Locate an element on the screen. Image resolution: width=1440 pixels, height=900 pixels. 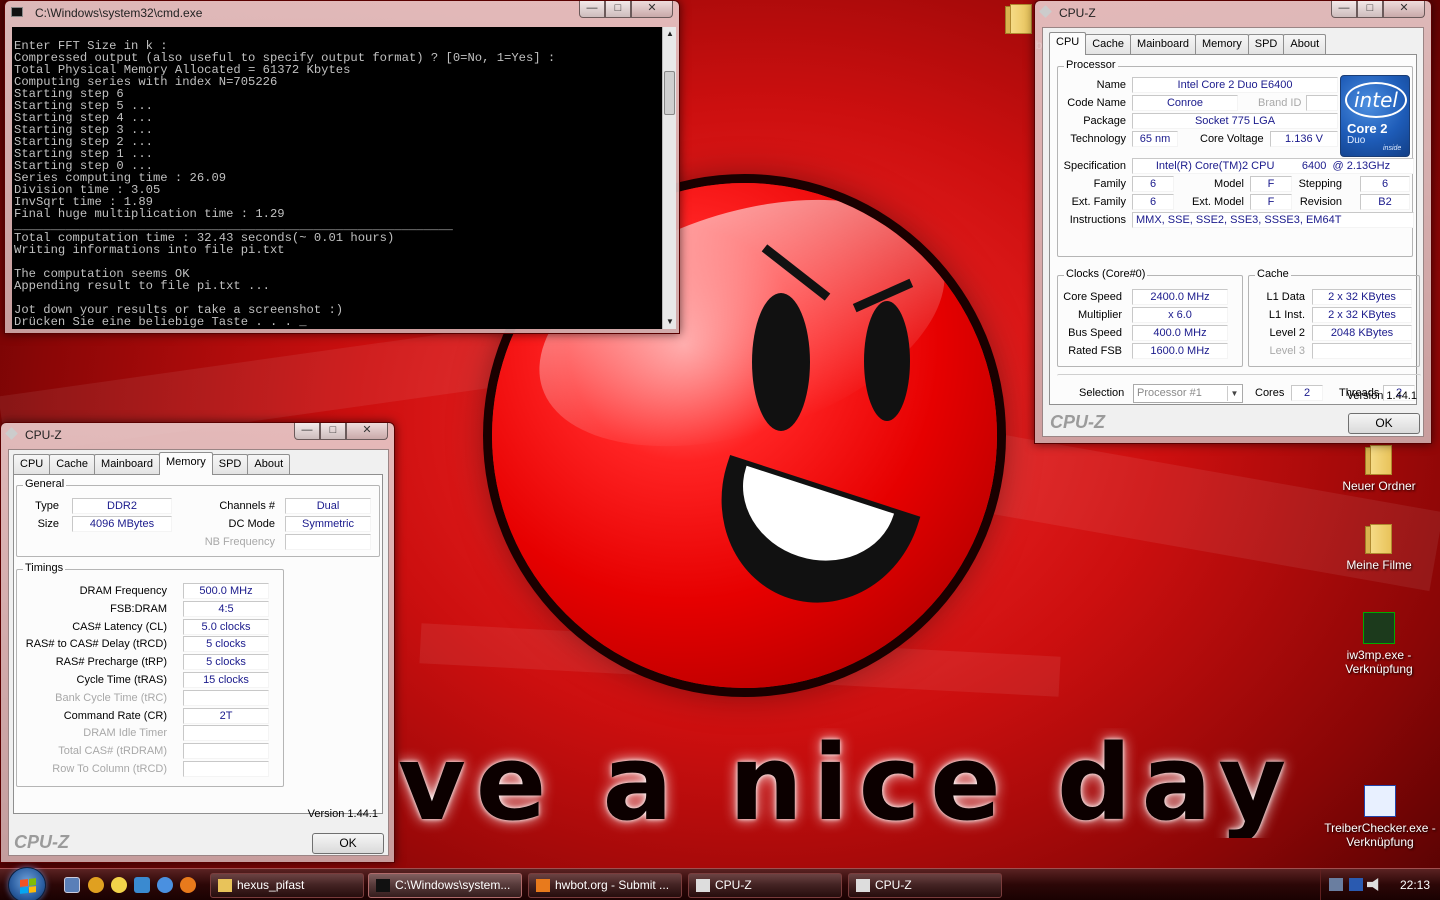
nb-frequency-value is located at coordinates (328, 542).